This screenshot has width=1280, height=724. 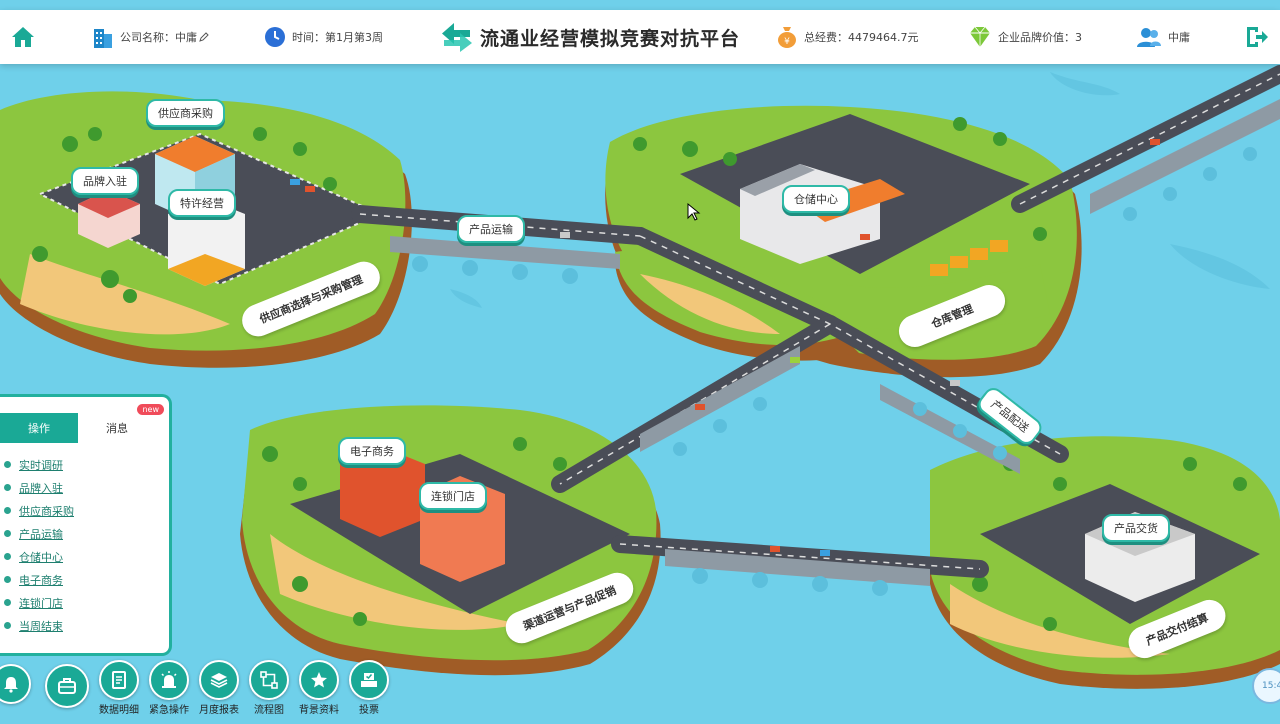 I want to click on menu-item-brand-entry: 品牌入驻, so click(x=84, y=487).